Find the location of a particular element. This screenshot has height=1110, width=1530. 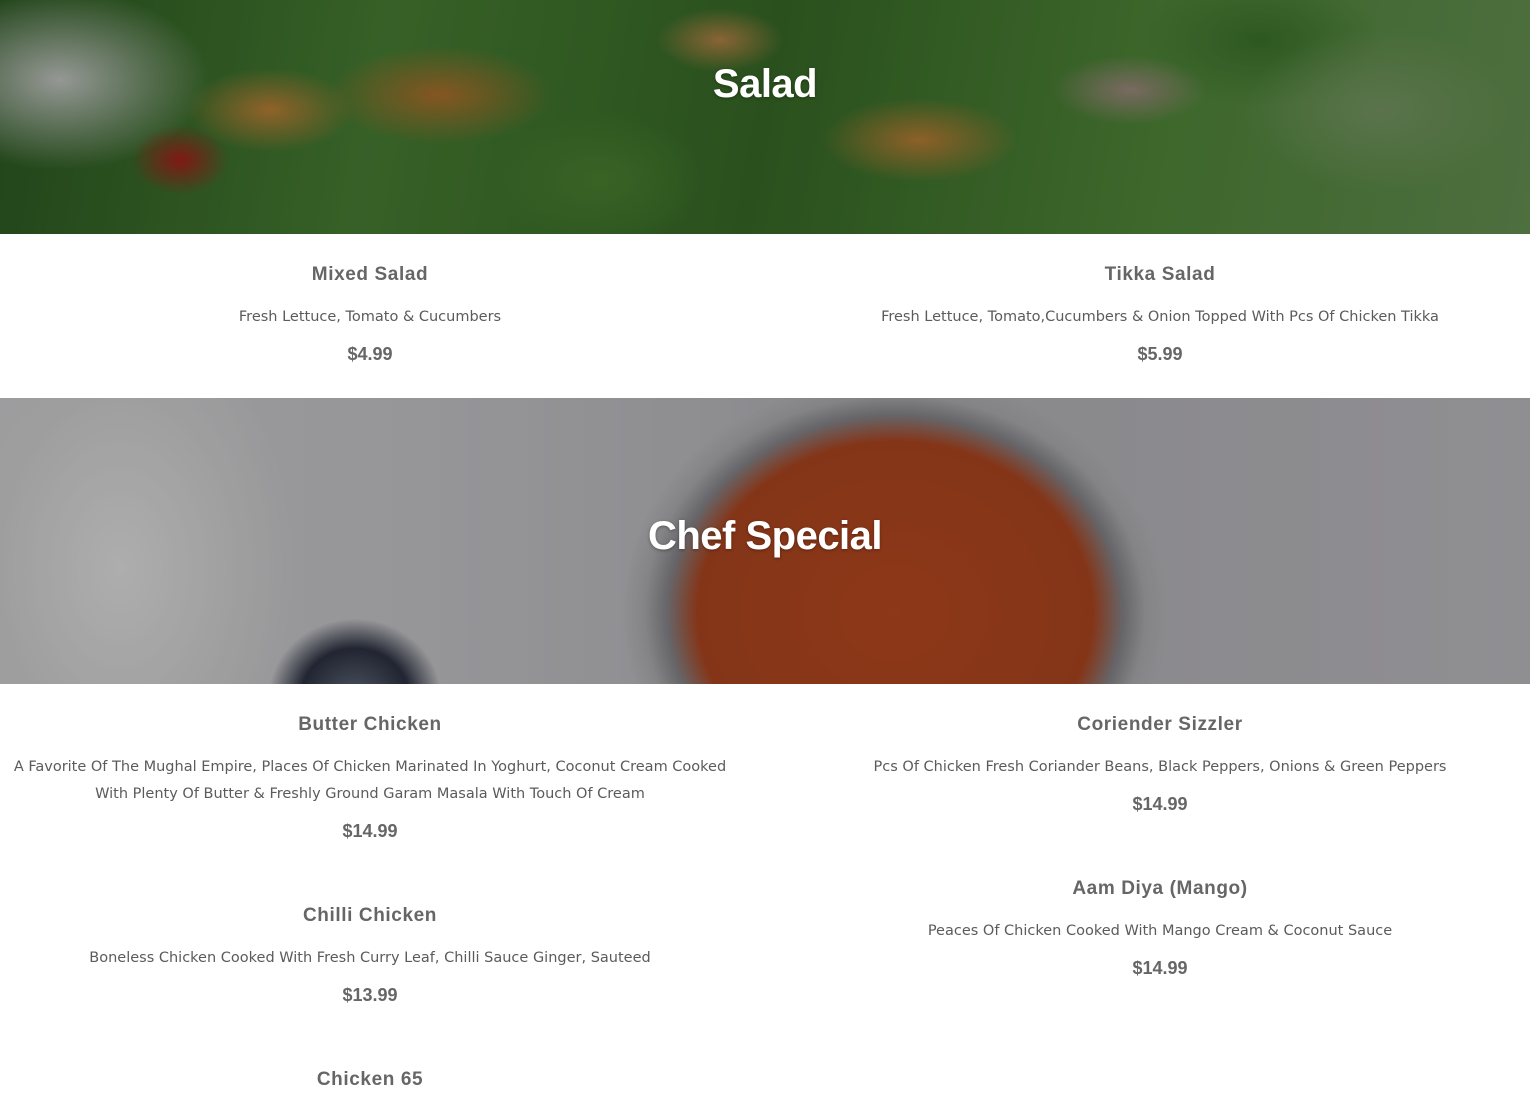

menu-item-name: Aam Diya (Mango) is located at coordinates (1160, 888).